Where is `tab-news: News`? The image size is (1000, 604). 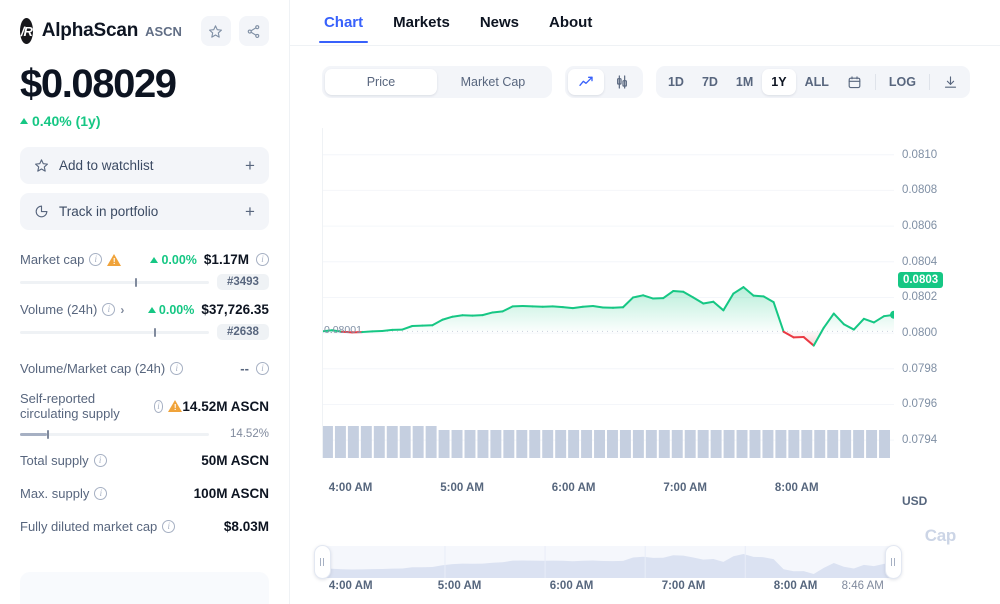 tab-news: News is located at coordinates (499, 21).